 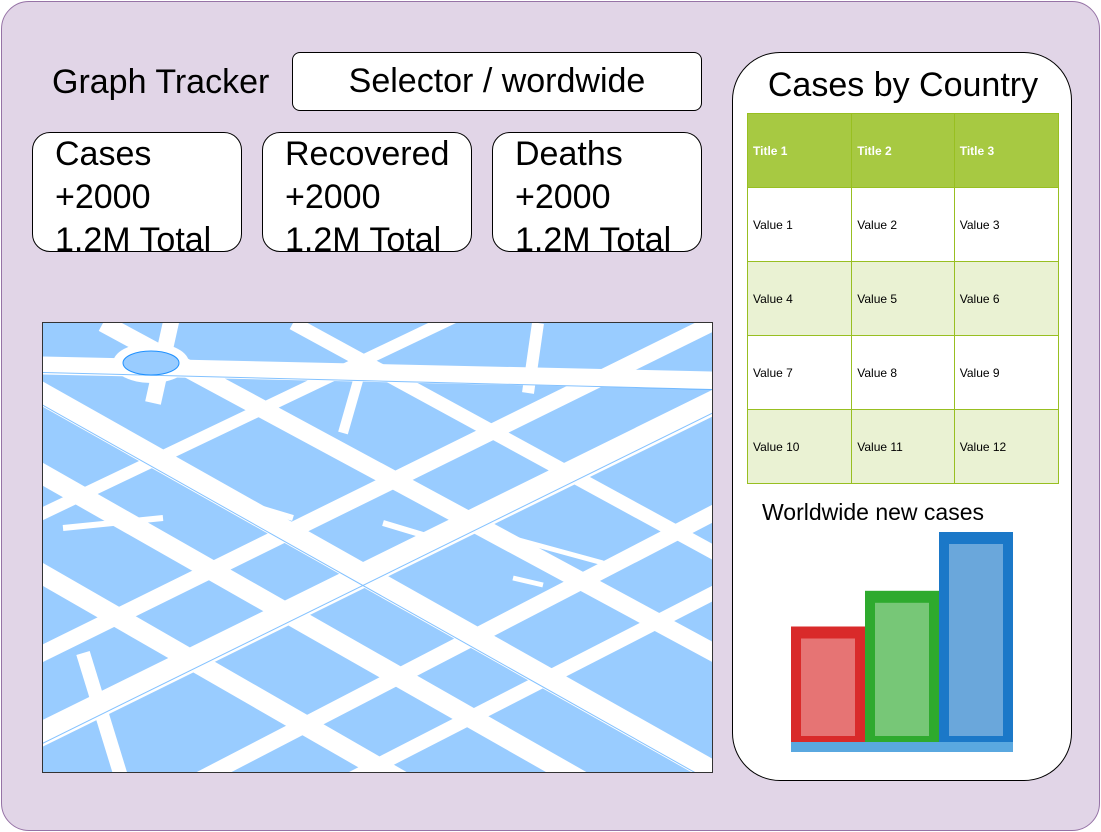 I want to click on table-cell: Value 8, so click(x=903, y=372).